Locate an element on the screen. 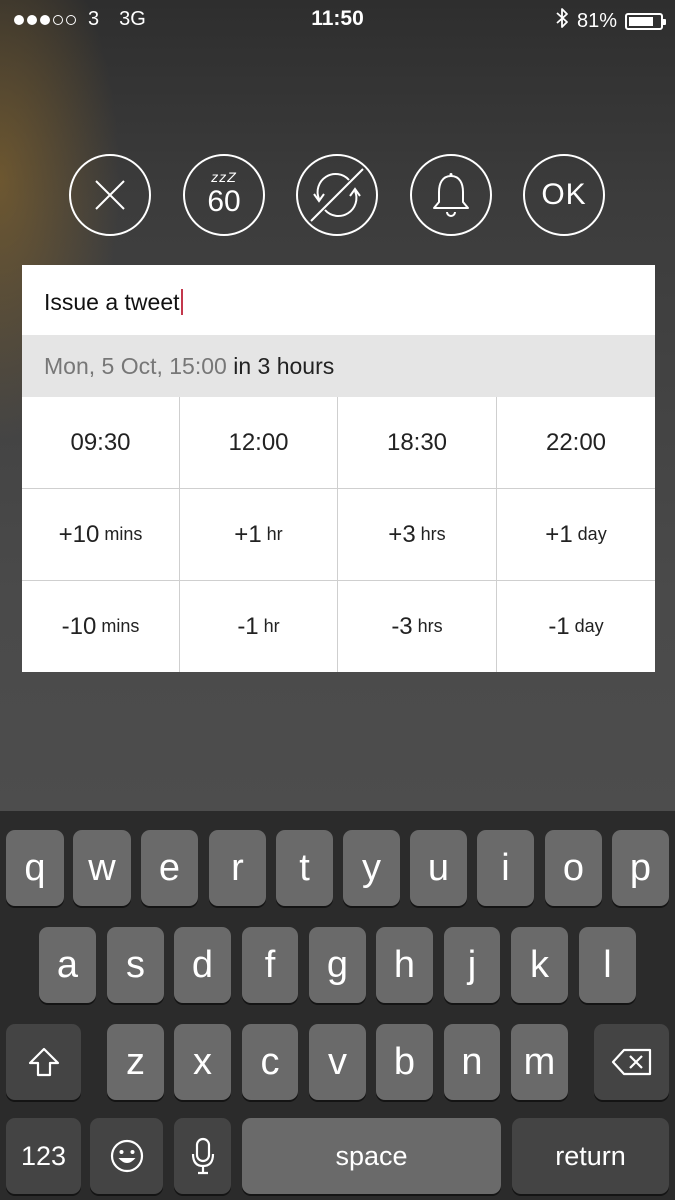  quick-time-label: 09:30 is located at coordinates (100, 442).